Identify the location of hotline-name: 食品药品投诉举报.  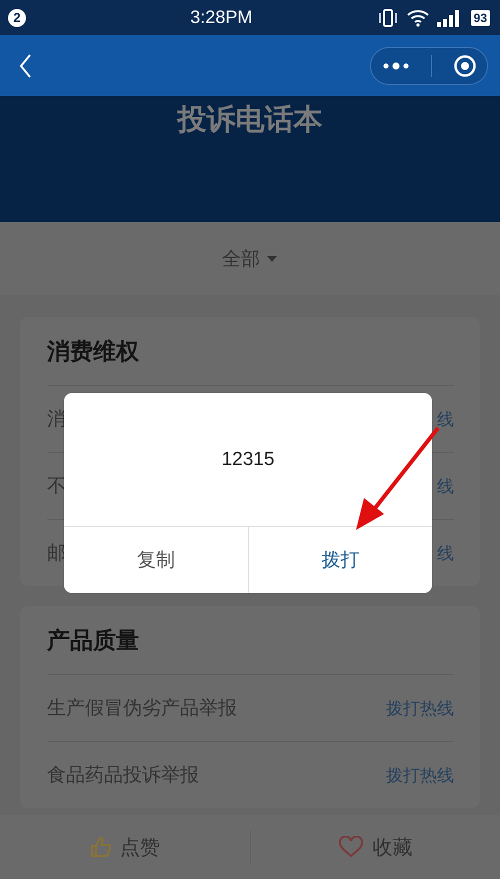
(123, 776).